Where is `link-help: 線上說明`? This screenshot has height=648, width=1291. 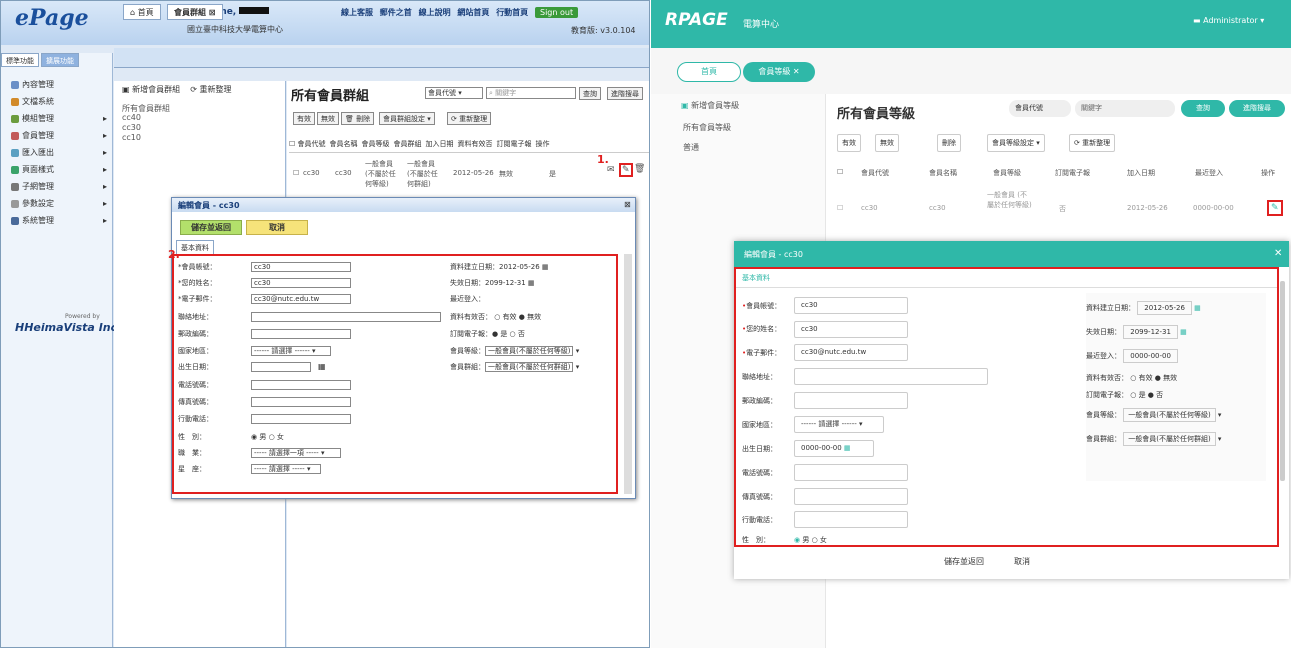 link-help: 線上說明 is located at coordinates (435, 12).